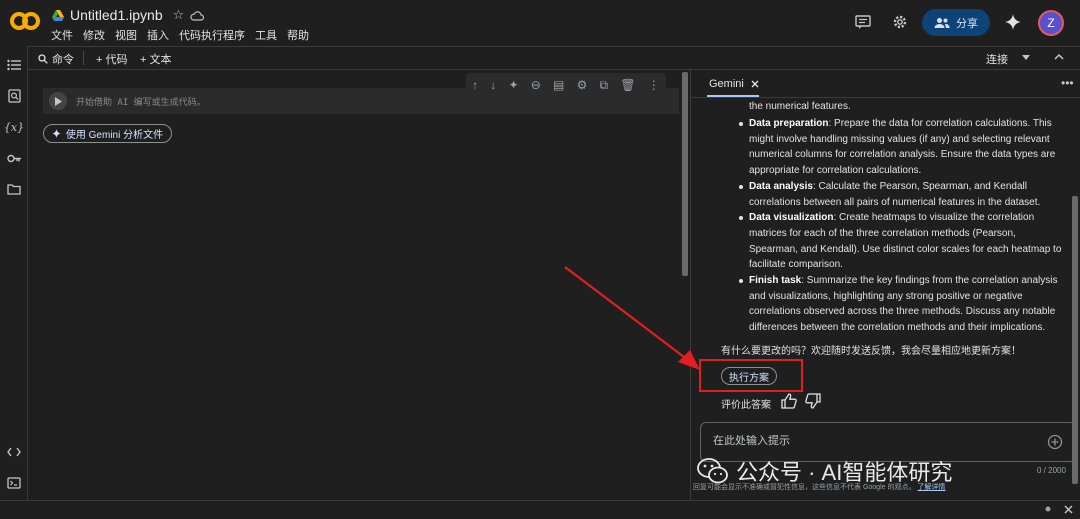 The image size is (1080, 519). I want to click on key-icon, so click(14, 158).